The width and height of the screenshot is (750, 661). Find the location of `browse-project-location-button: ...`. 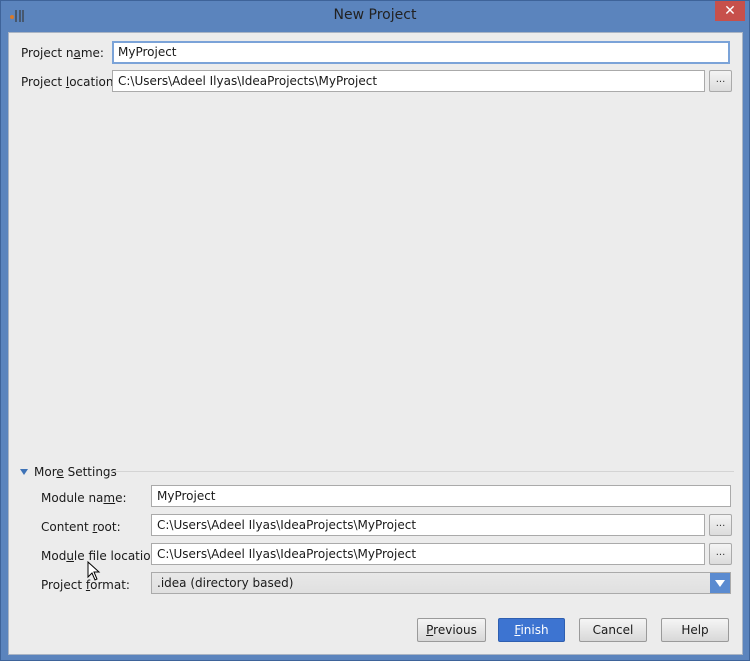

browse-project-location-button: ... is located at coordinates (720, 81).